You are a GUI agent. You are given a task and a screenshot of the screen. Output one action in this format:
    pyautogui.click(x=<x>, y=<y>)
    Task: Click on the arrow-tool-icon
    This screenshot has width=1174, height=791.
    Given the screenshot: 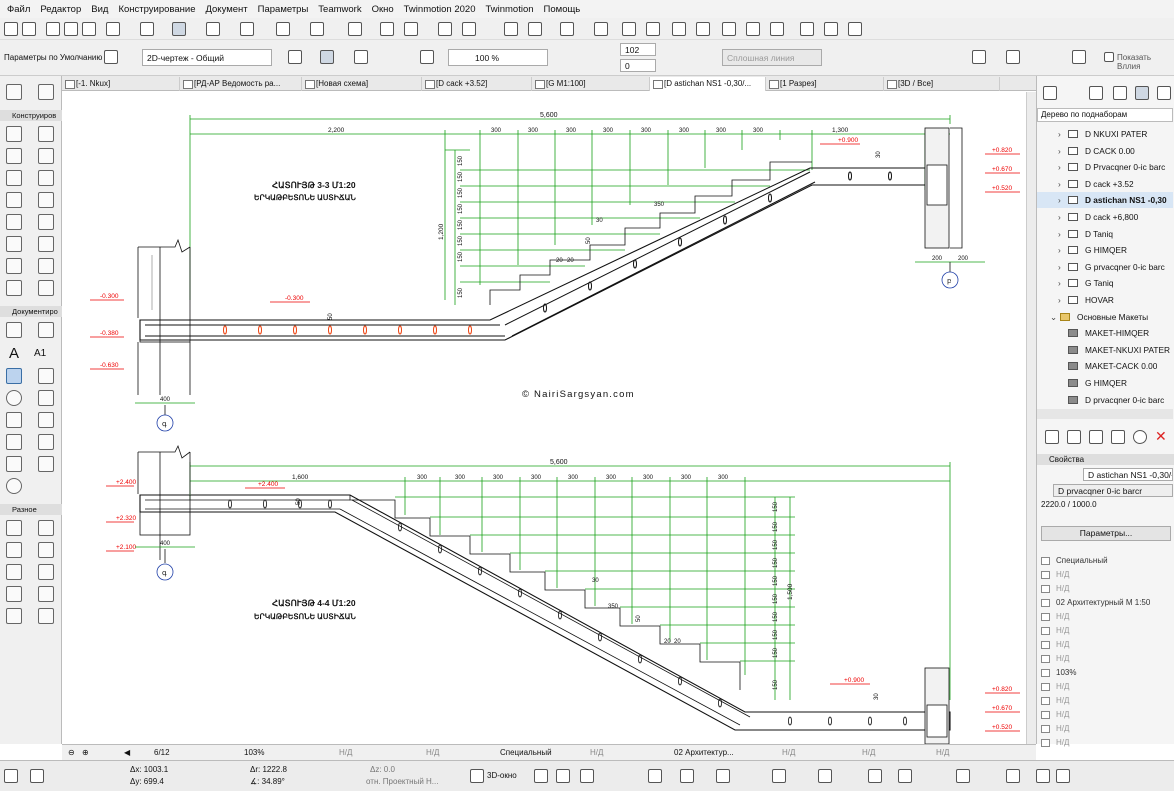 What is the action you would take?
    pyautogui.click(x=14, y=92)
    